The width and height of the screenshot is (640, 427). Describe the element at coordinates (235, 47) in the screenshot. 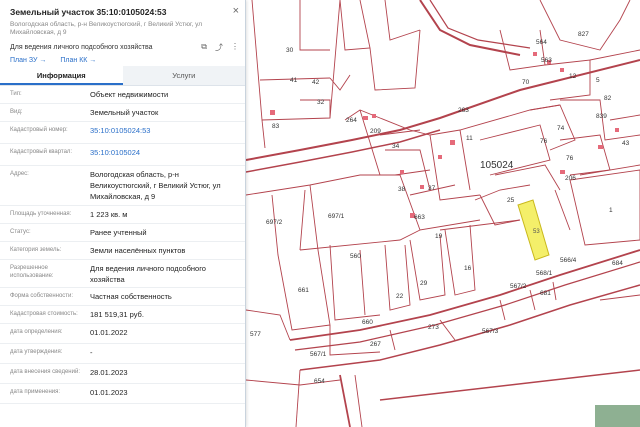

I see `more-icon: ⋮` at that location.